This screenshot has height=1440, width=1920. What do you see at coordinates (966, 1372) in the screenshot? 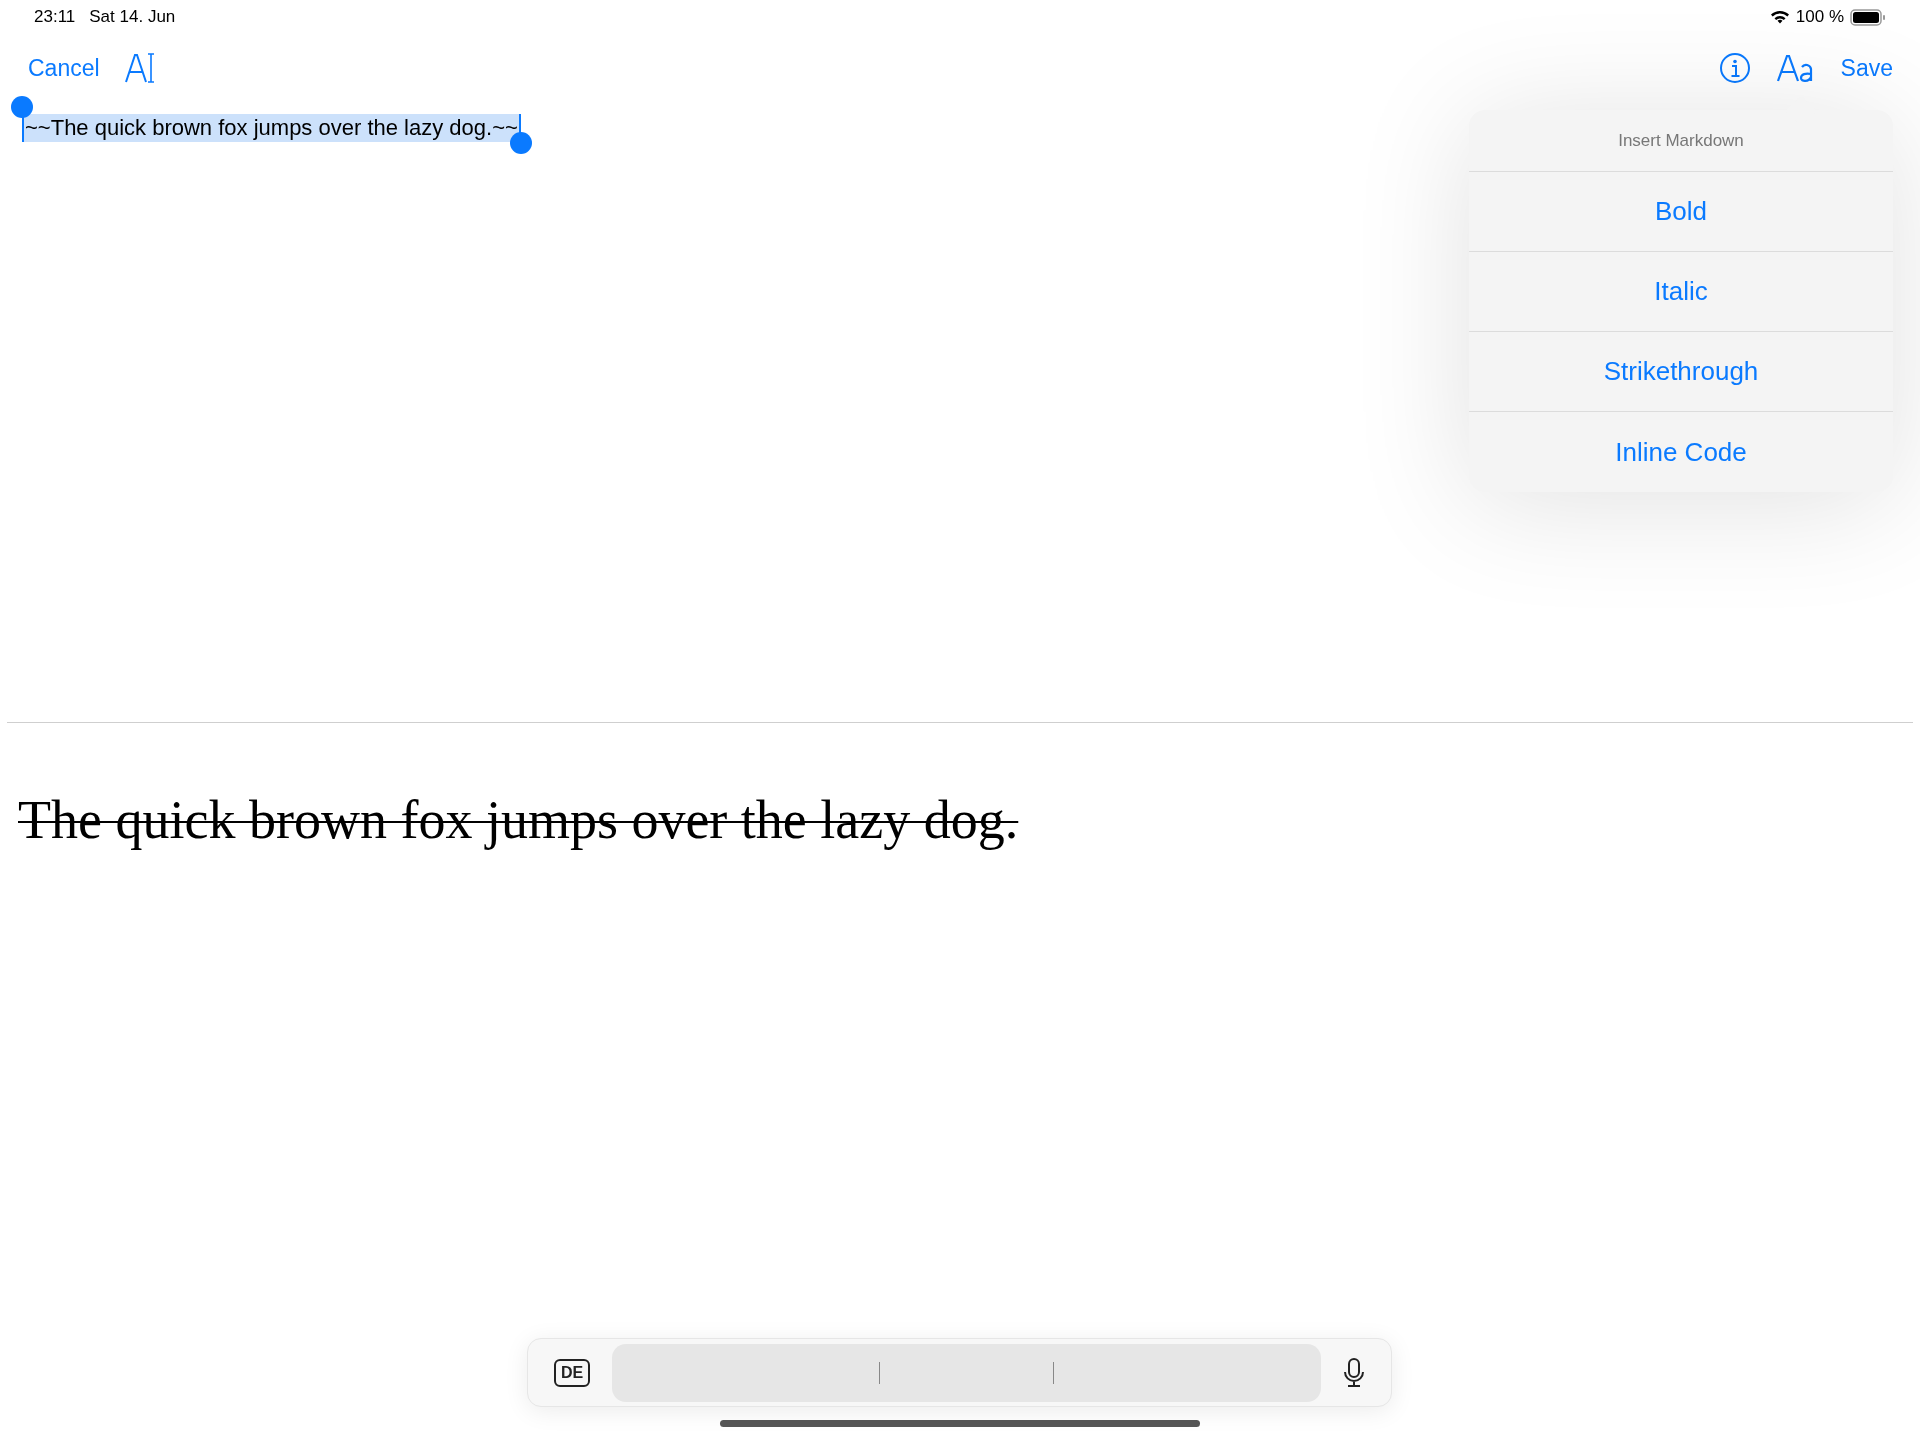
I see `suggestion-field` at bounding box center [966, 1372].